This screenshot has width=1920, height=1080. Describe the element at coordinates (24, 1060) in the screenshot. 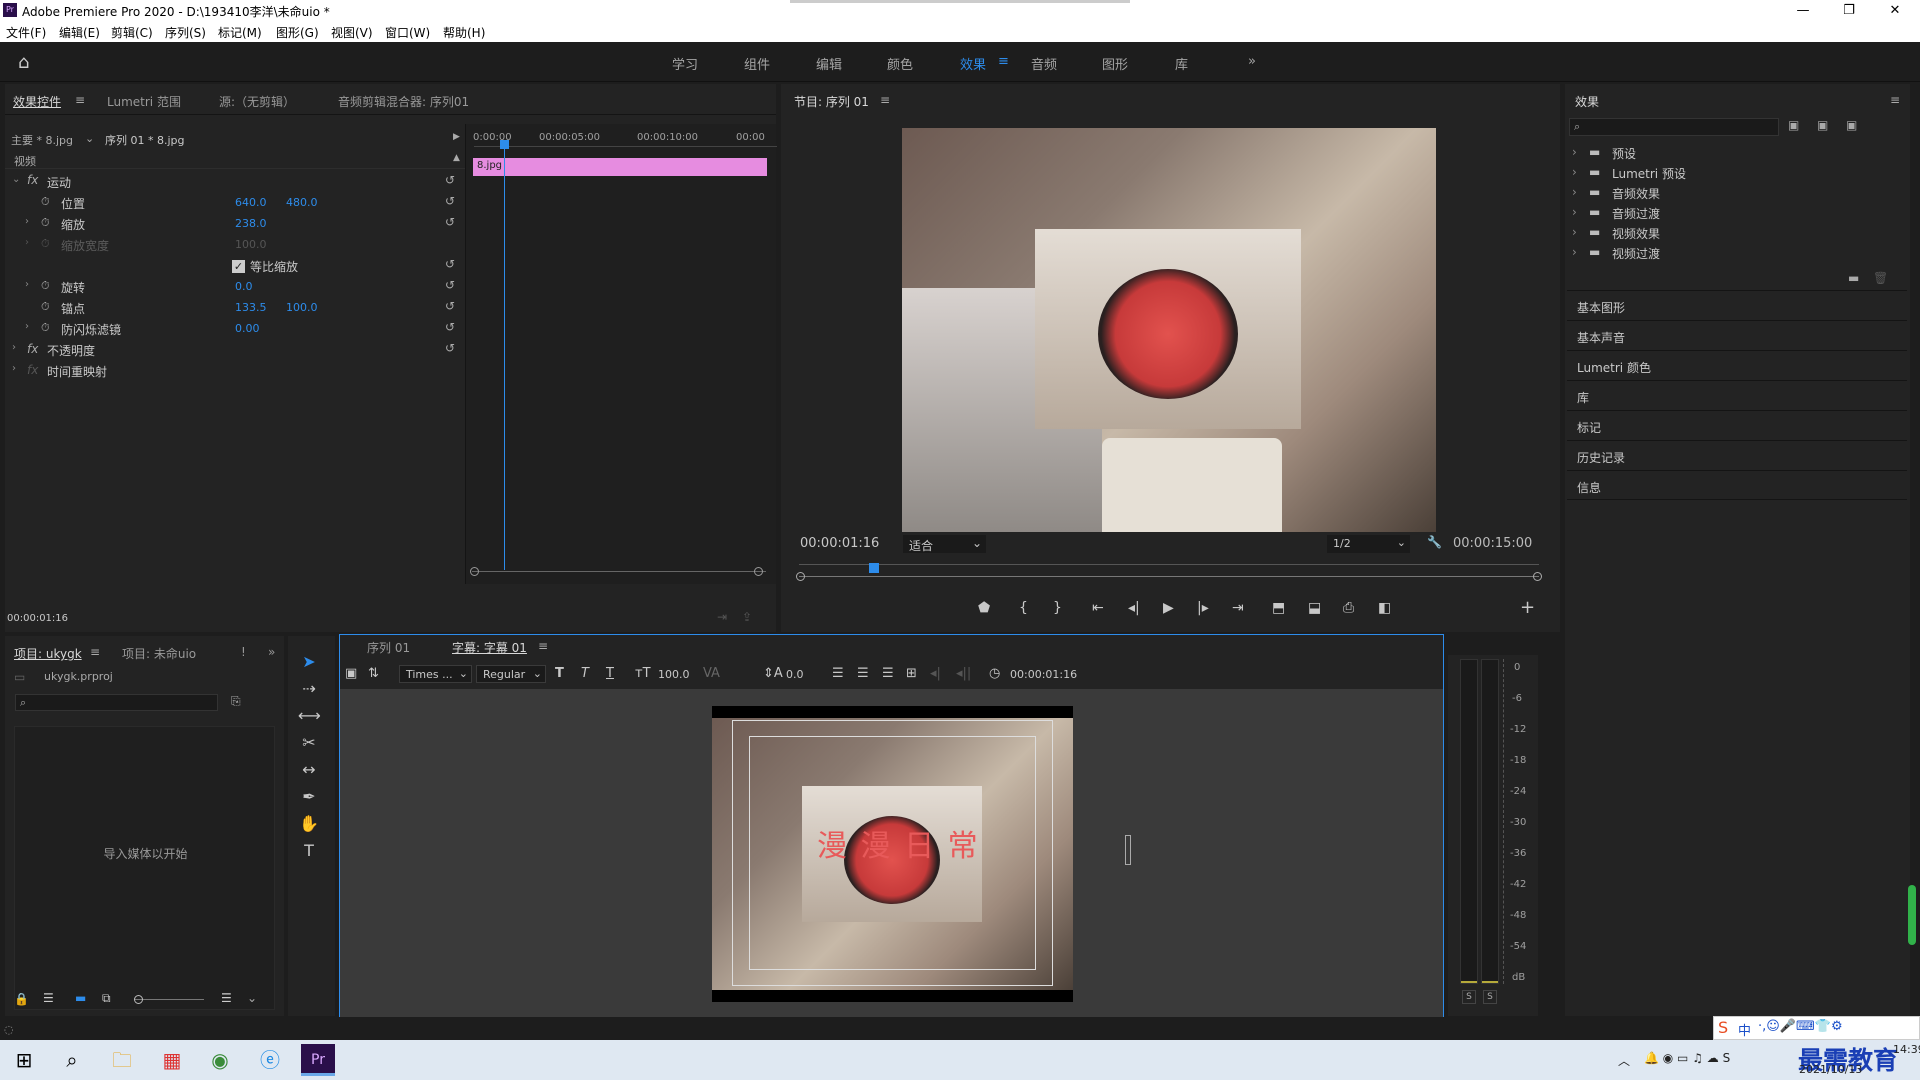

I see `windows-start-icon: ⊞` at that location.